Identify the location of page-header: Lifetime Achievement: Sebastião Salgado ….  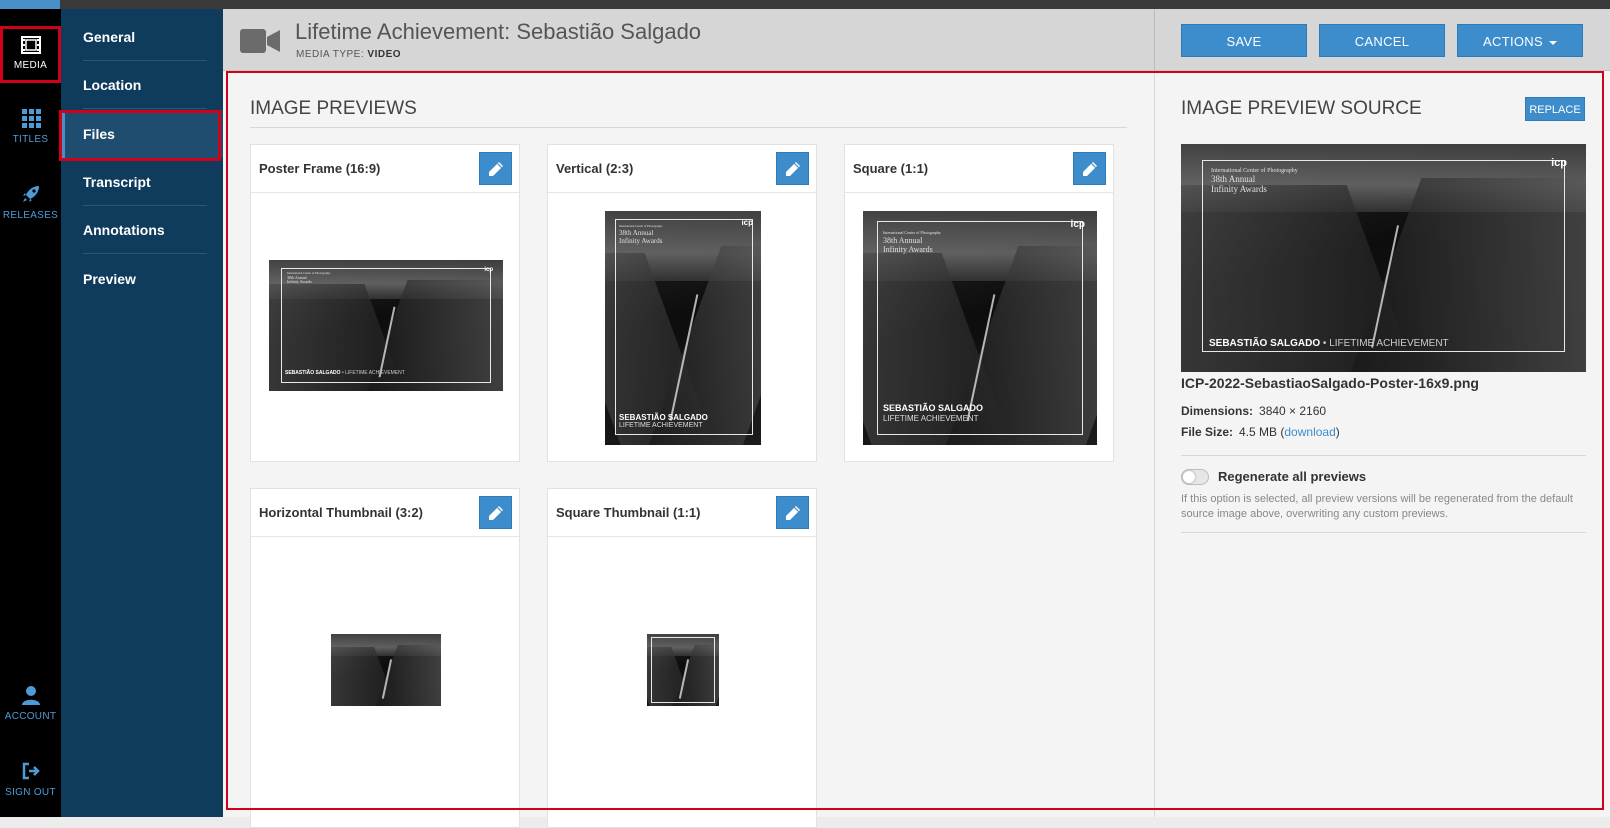
(916, 40).